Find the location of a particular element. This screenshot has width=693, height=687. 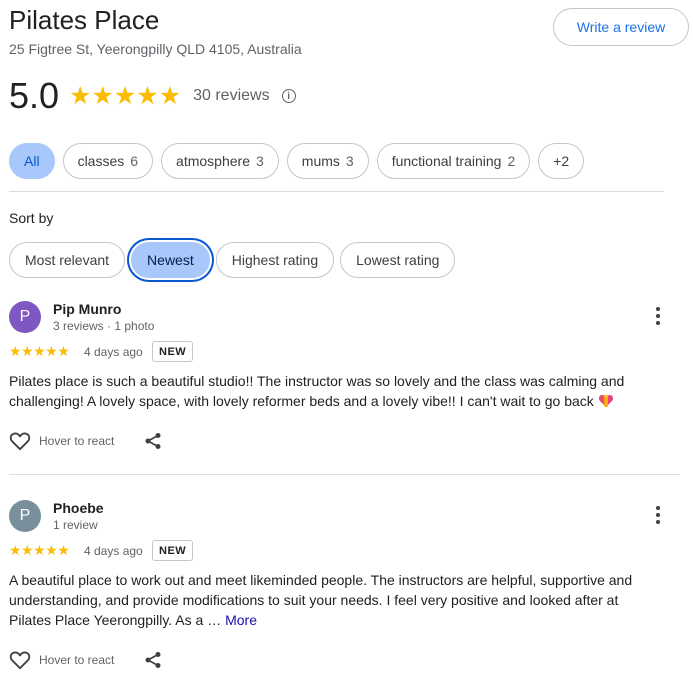

topic-chip-label: mums is located at coordinates (320, 161).